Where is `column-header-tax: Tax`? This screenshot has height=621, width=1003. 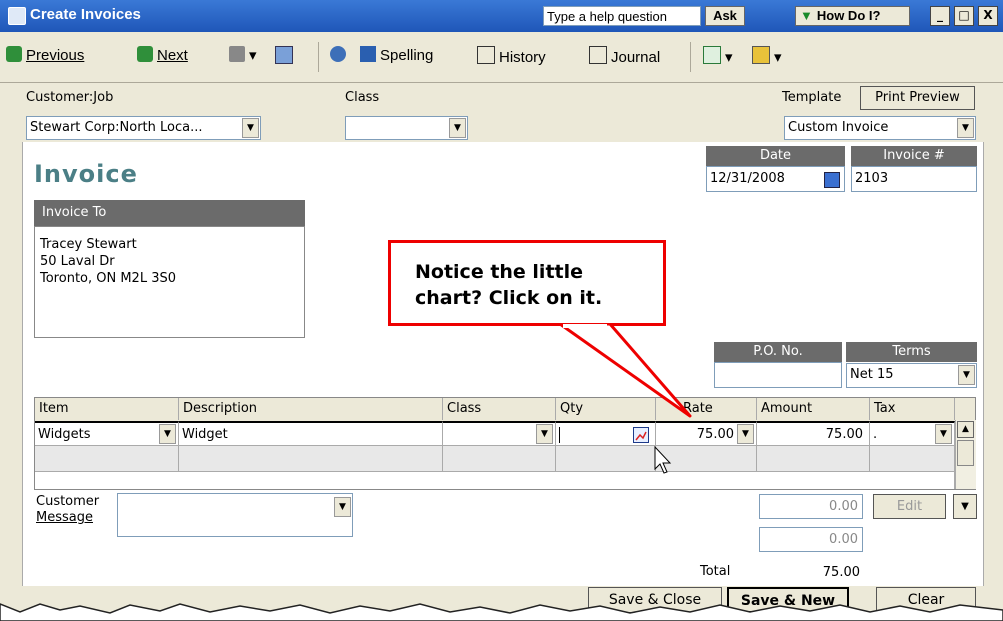 column-header-tax: Tax is located at coordinates (912, 409).